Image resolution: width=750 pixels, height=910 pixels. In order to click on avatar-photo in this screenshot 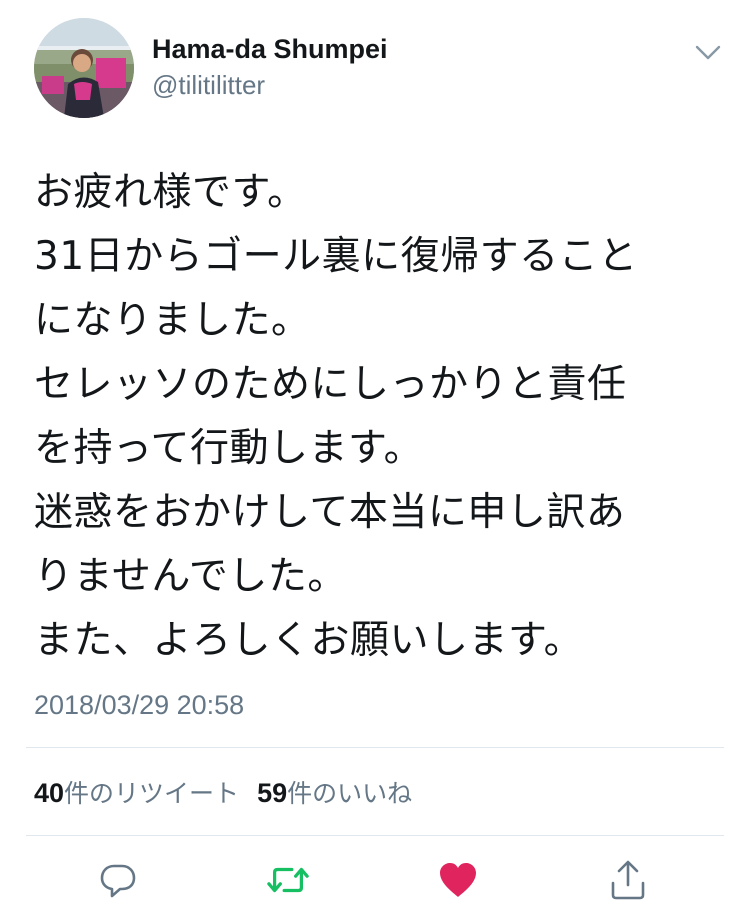, I will do `click(84, 68)`.